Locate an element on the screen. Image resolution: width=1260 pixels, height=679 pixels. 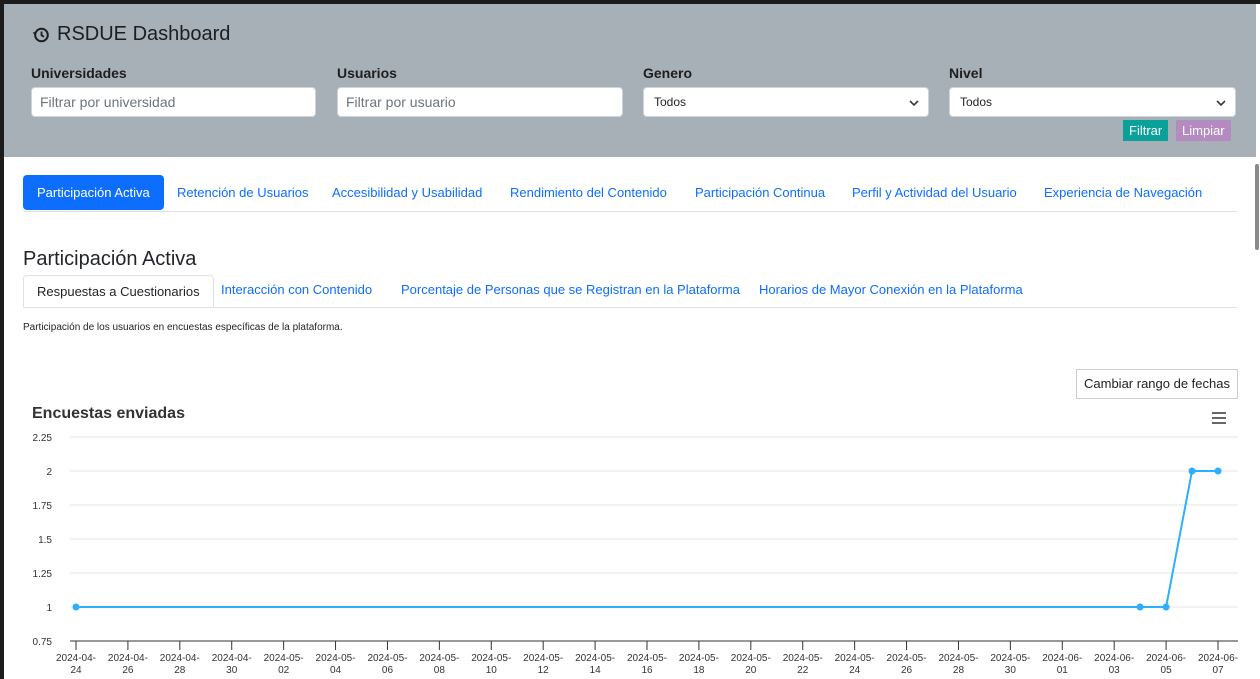
chart-title: Encuestas enviadas is located at coordinates (108, 413).